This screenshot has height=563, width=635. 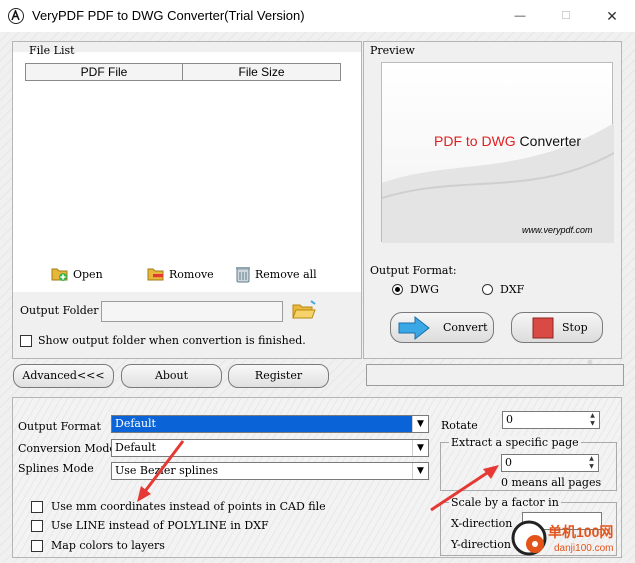 What do you see at coordinates (392, 50) in the screenshot?
I see `preview-title: Preview` at bounding box center [392, 50].